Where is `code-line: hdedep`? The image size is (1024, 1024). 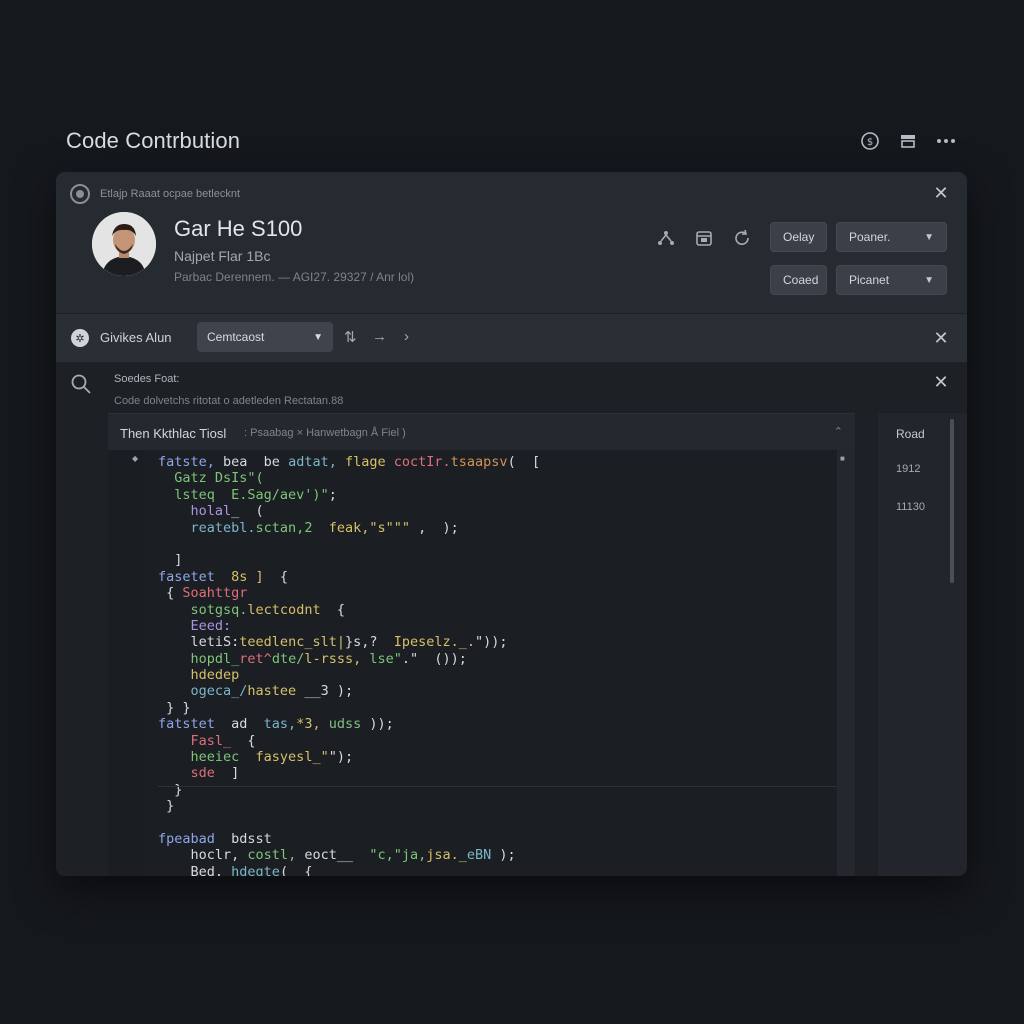 code-line: hdedep is located at coordinates (498, 675).